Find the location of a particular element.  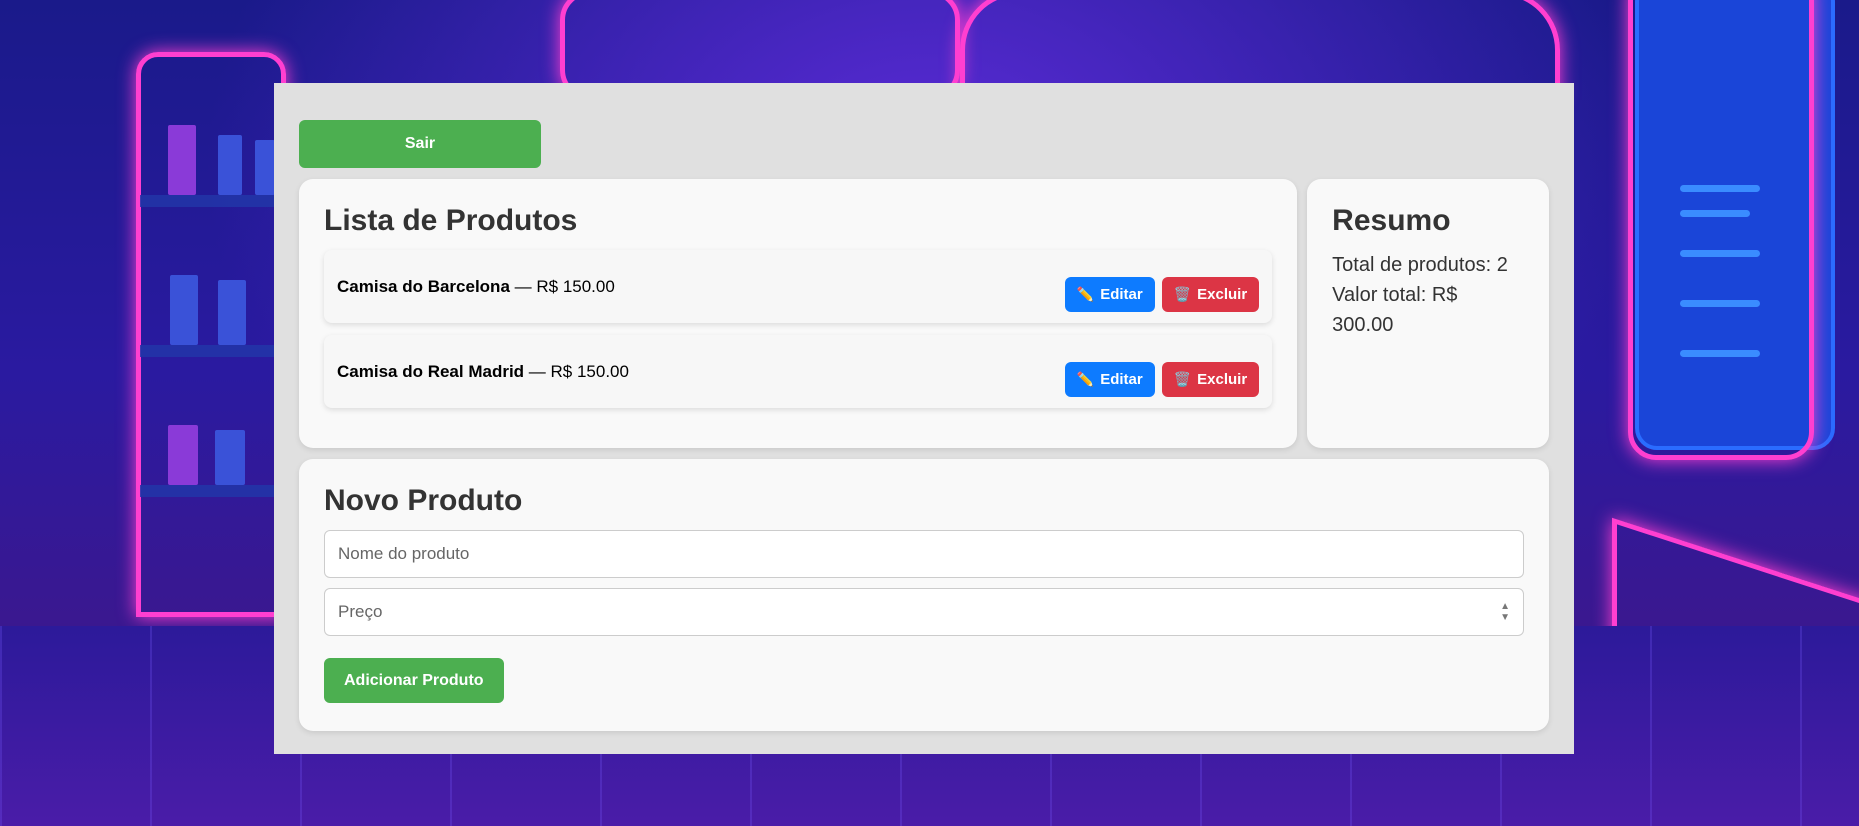

stepper-down-icon: ▼ is located at coordinates (1505, 617).